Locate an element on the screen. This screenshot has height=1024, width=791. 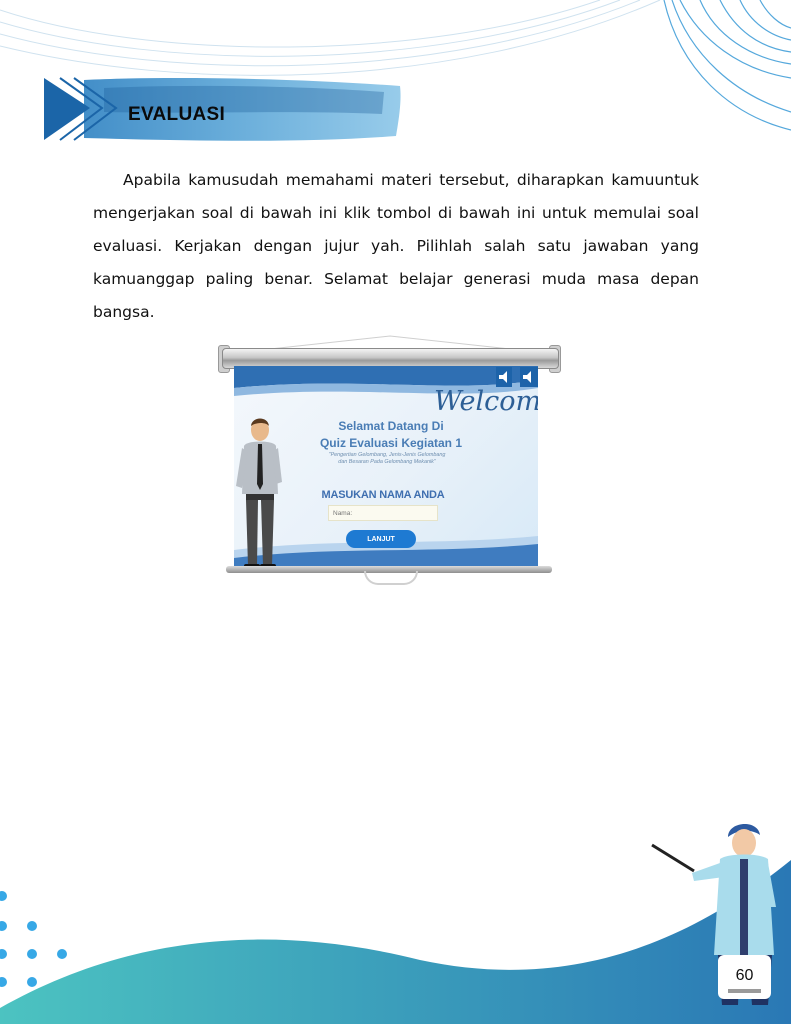
screen-pull-handle is located at coordinates (391, 578).